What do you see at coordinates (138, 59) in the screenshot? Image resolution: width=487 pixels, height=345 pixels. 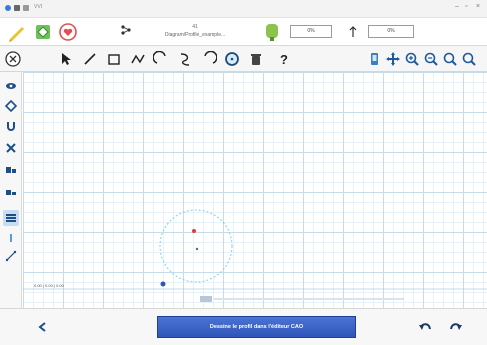 I see `polyline-icon` at bounding box center [138, 59].